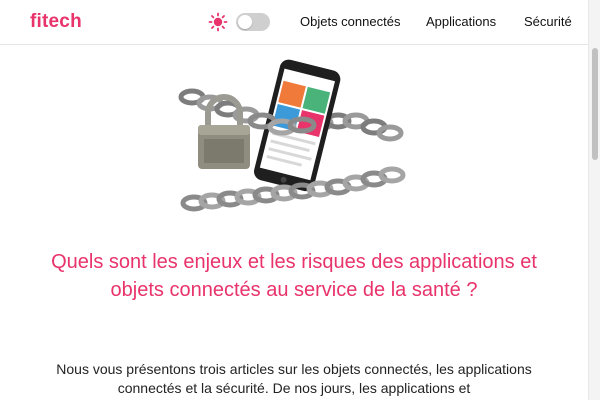 This screenshot has height=400, width=600. What do you see at coordinates (56, 22) in the screenshot?
I see `brand-logo: fitech` at bounding box center [56, 22].